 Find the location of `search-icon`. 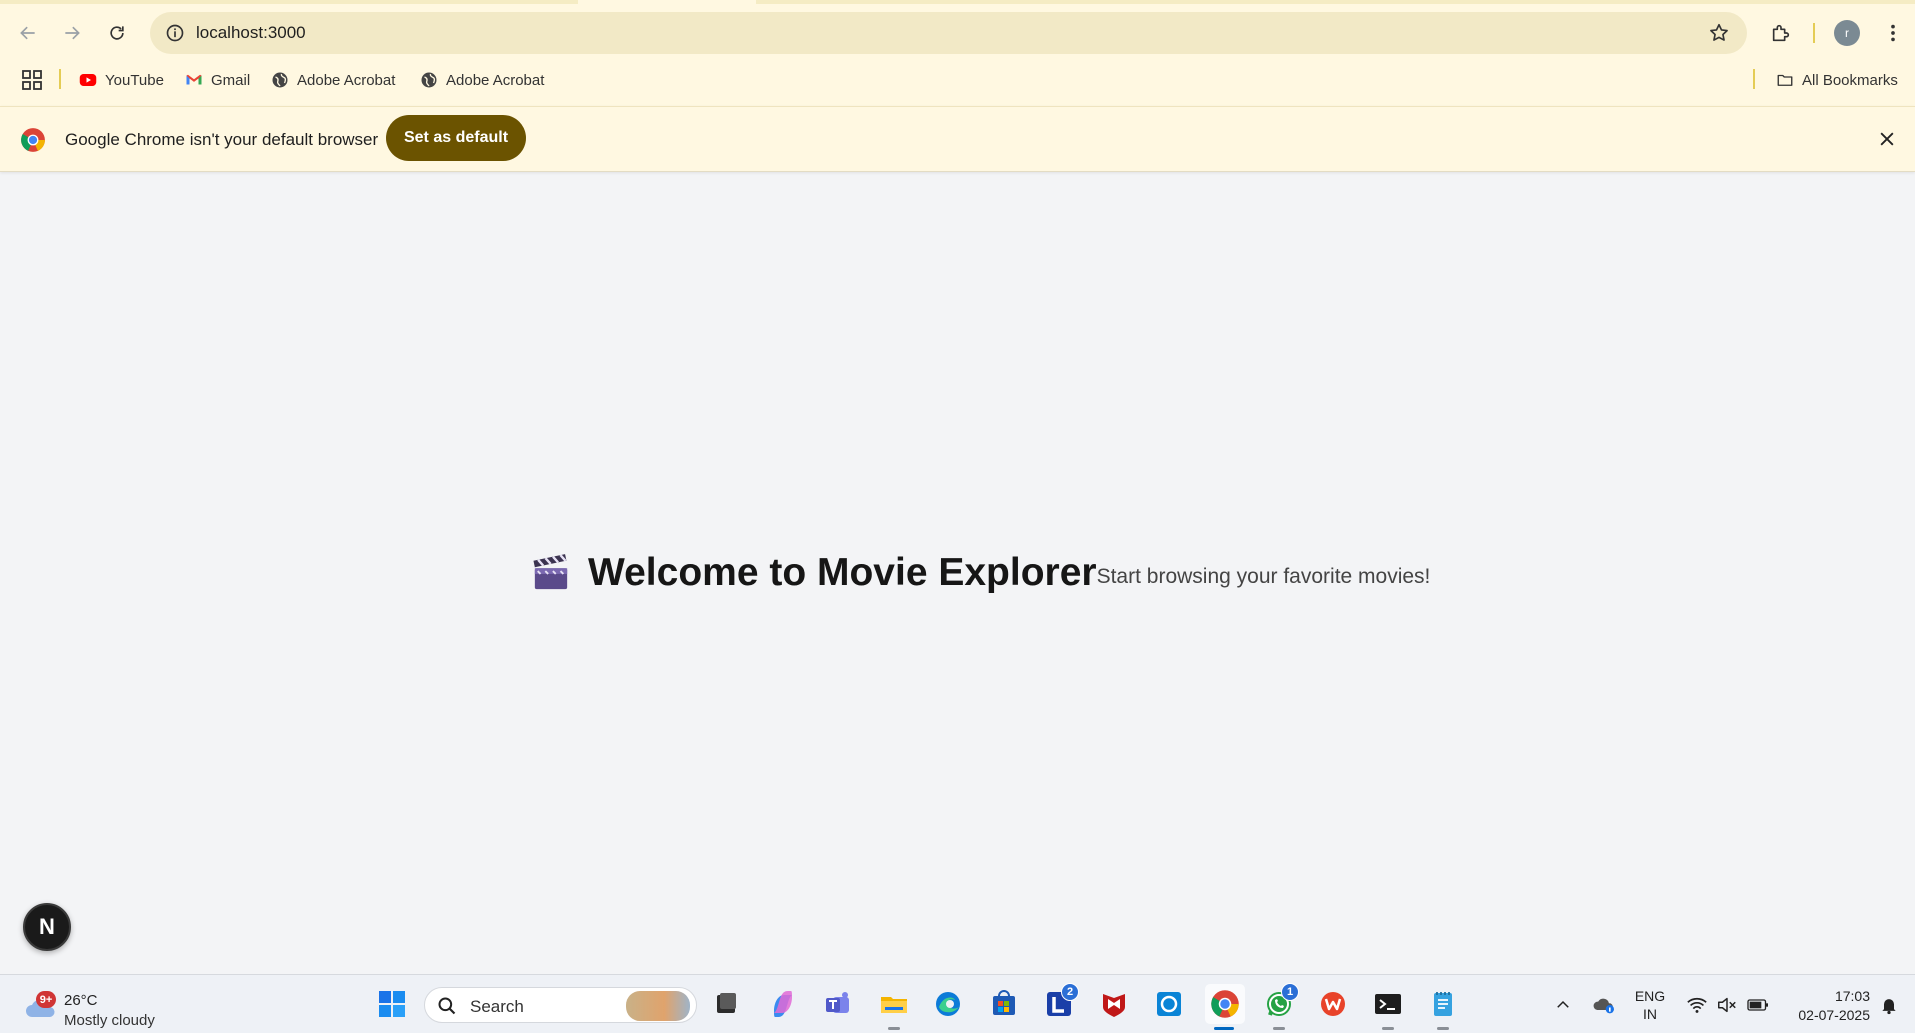

search-icon is located at coordinates (447, 1006).